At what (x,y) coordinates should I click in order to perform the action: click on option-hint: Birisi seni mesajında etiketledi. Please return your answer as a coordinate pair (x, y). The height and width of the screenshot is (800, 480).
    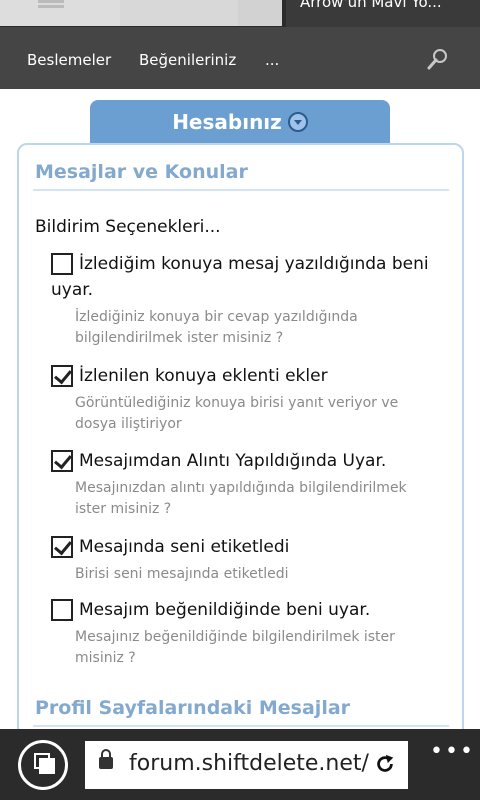
    Looking at the image, I should click on (182, 574).